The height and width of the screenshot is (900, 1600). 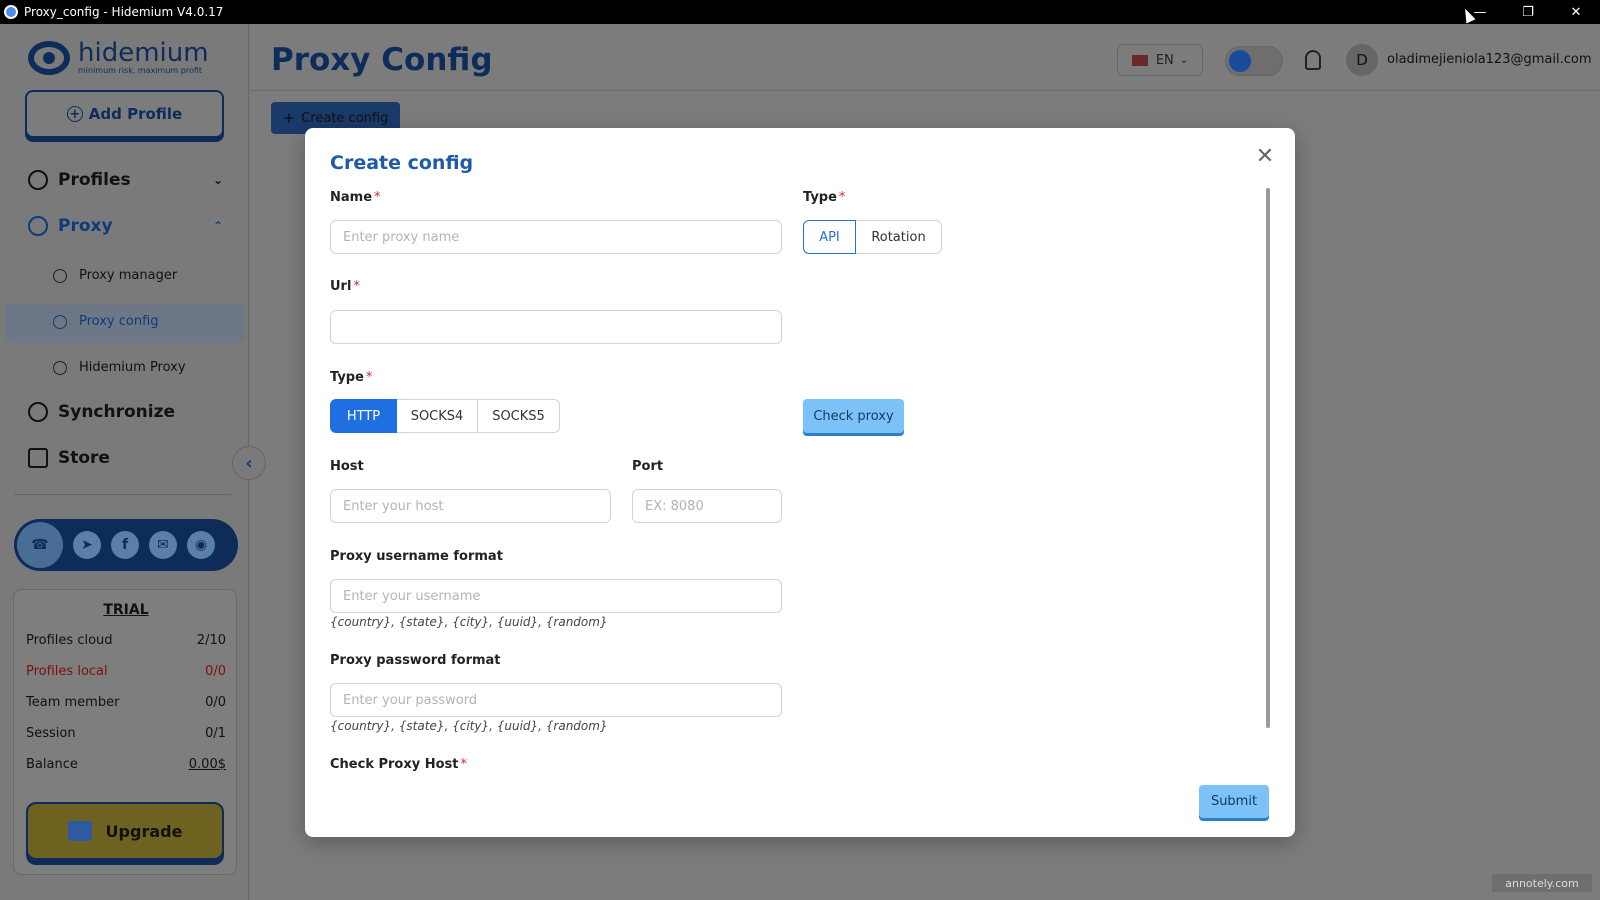 What do you see at coordinates (84, 458) in the screenshot?
I see `sidebar-item-label: Store` at bounding box center [84, 458].